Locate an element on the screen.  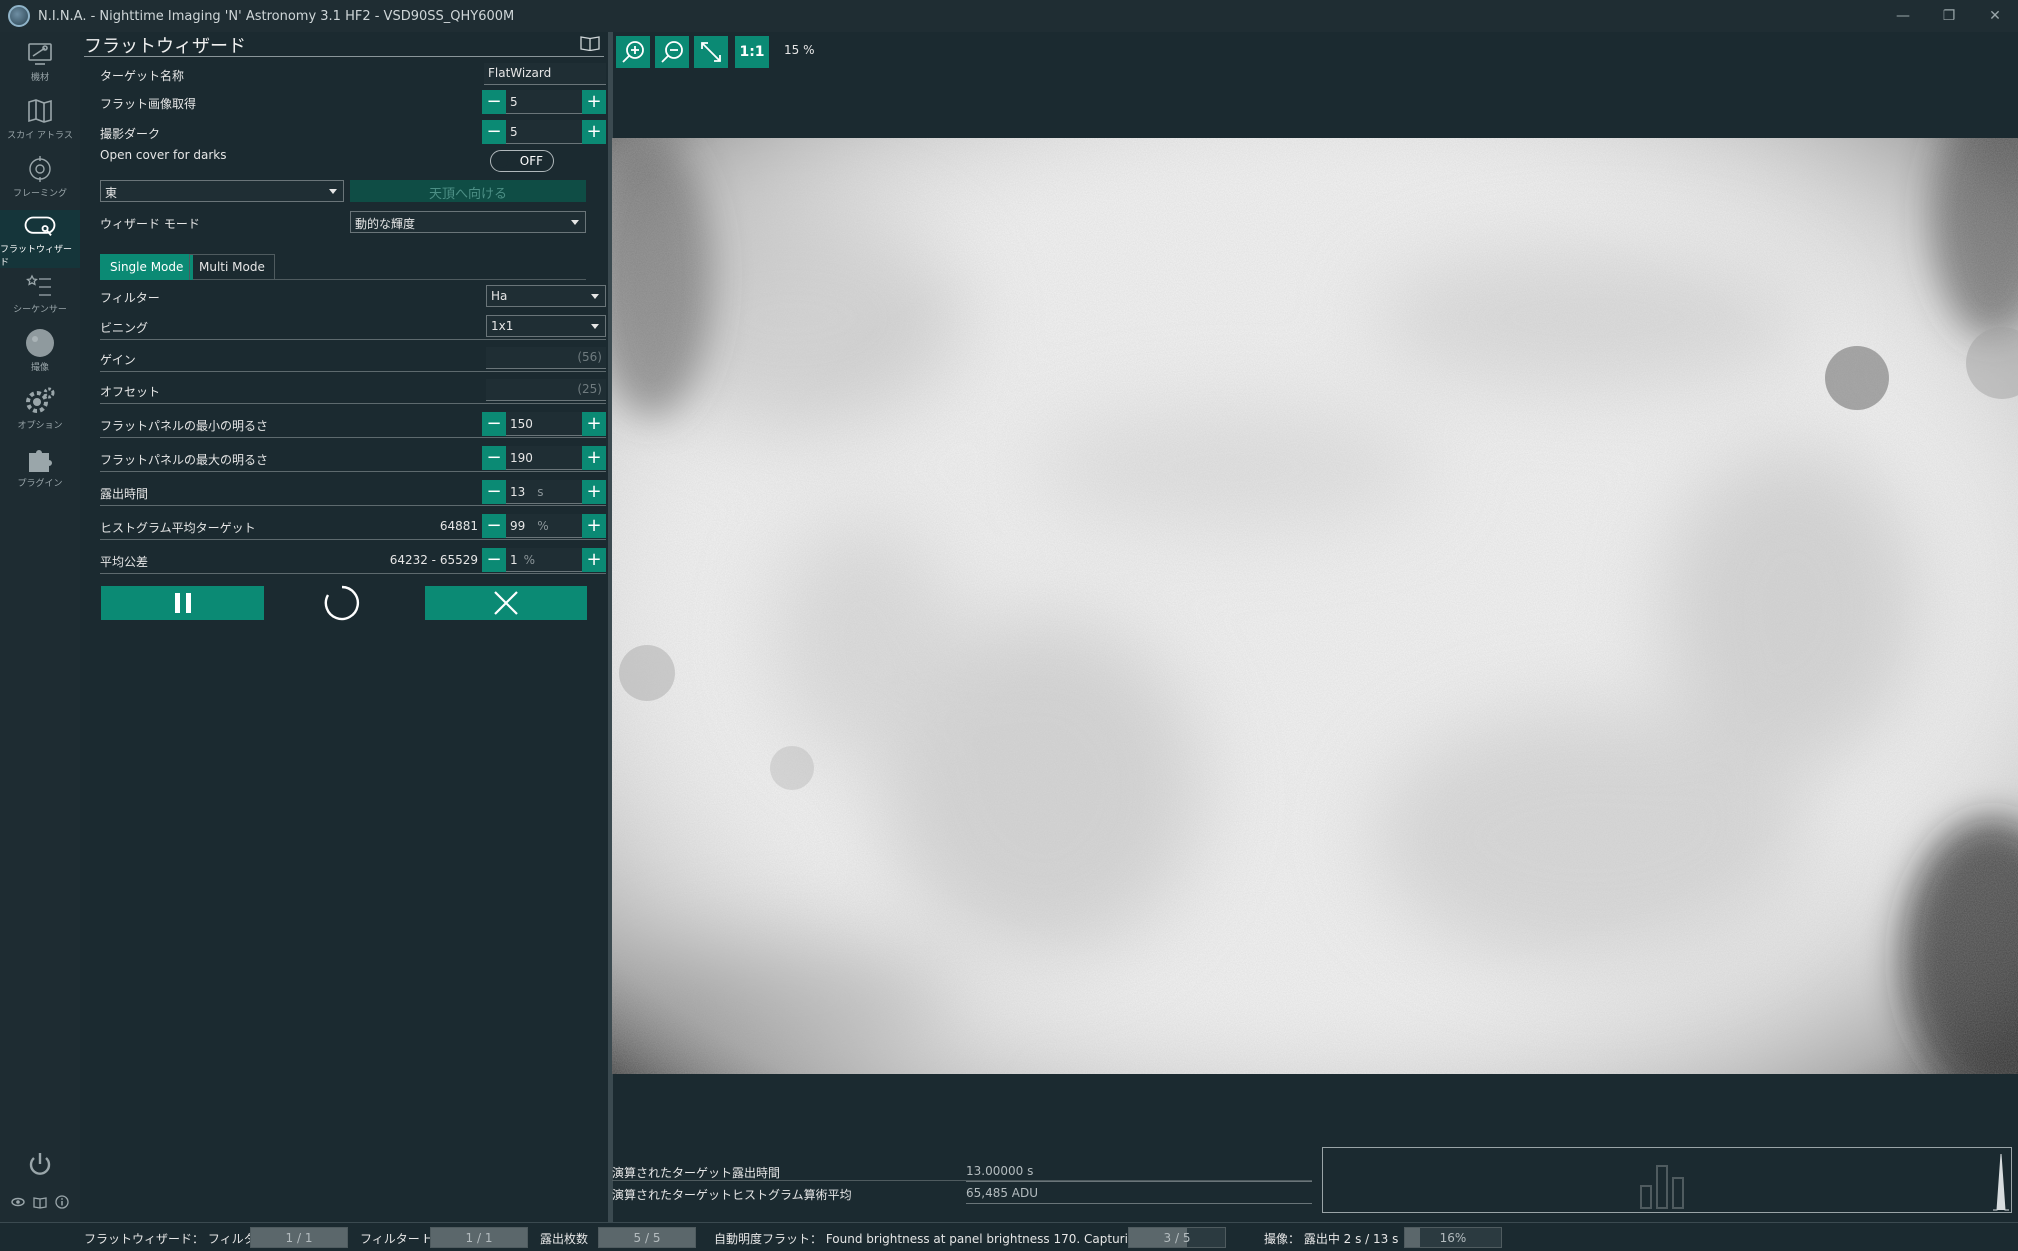
open-cover-row: Open cover for darks OFF is located at coordinates (353, 158).